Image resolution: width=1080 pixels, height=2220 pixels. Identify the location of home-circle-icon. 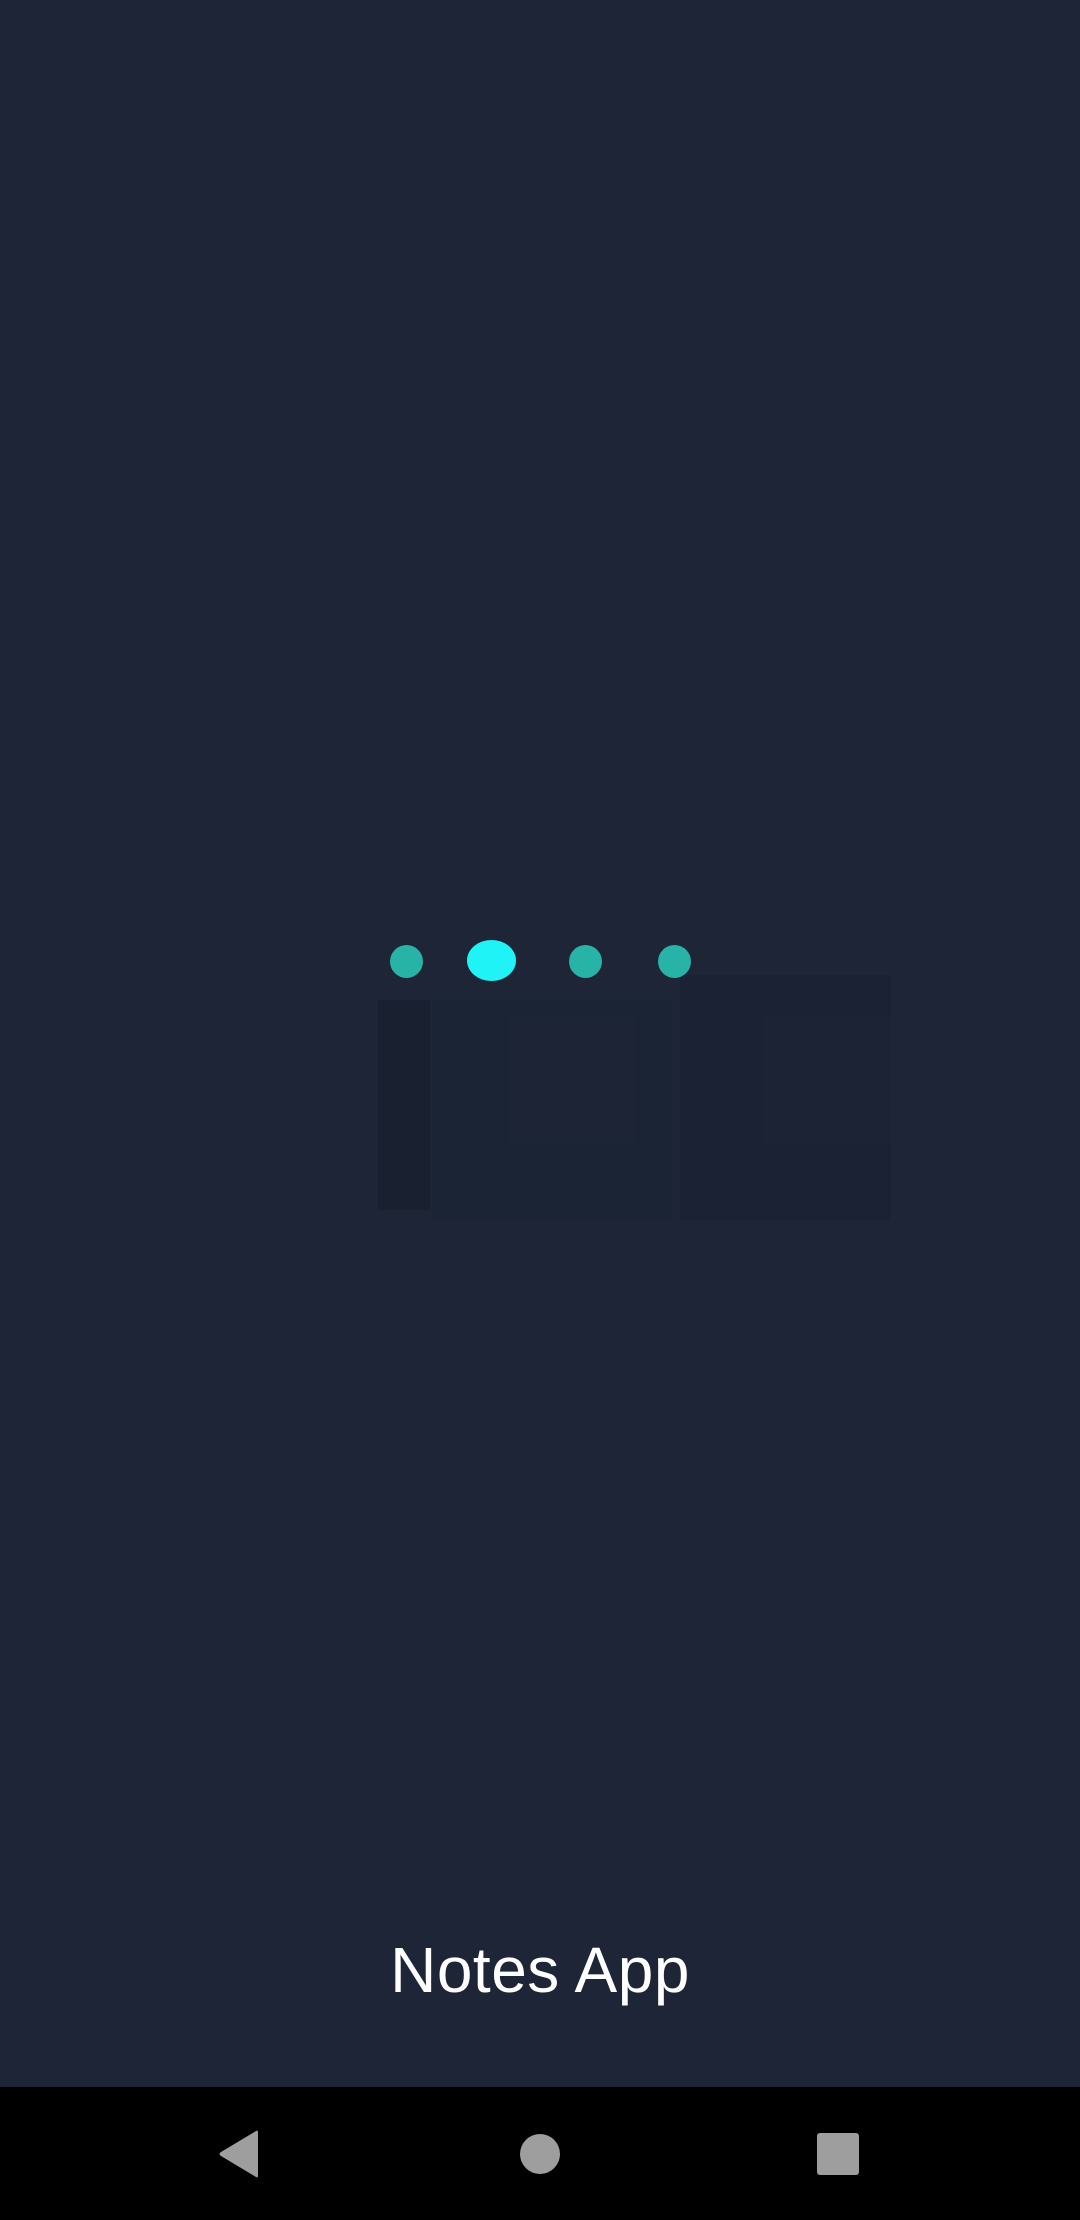
(540, 2154).